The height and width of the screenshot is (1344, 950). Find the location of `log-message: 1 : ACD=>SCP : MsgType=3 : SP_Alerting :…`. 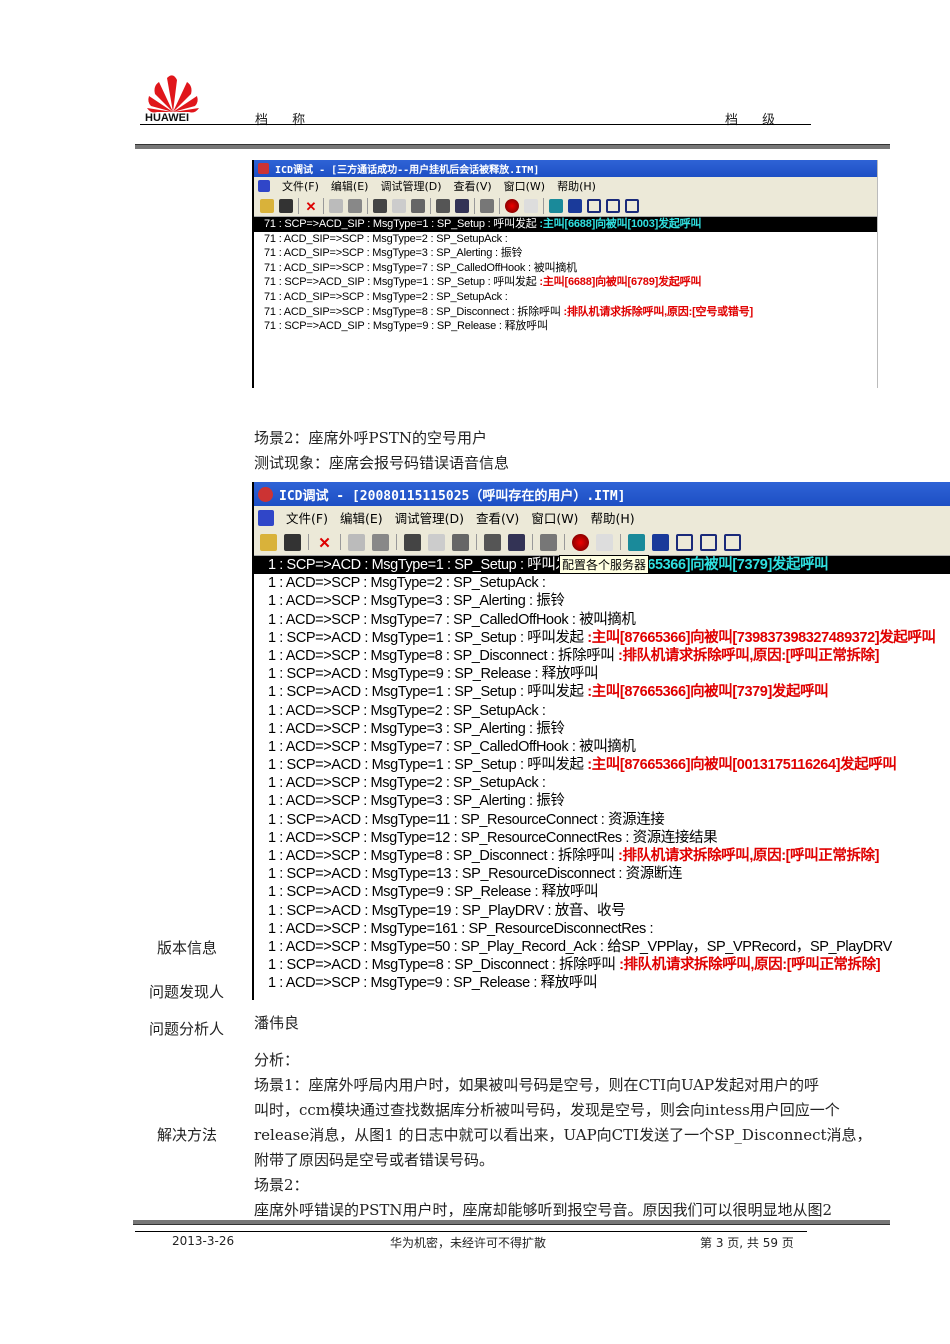

log-message: 1 : ACD=>SCP : MsgType=3 : SP_Alerting :… is located at coordinates (416, 728).